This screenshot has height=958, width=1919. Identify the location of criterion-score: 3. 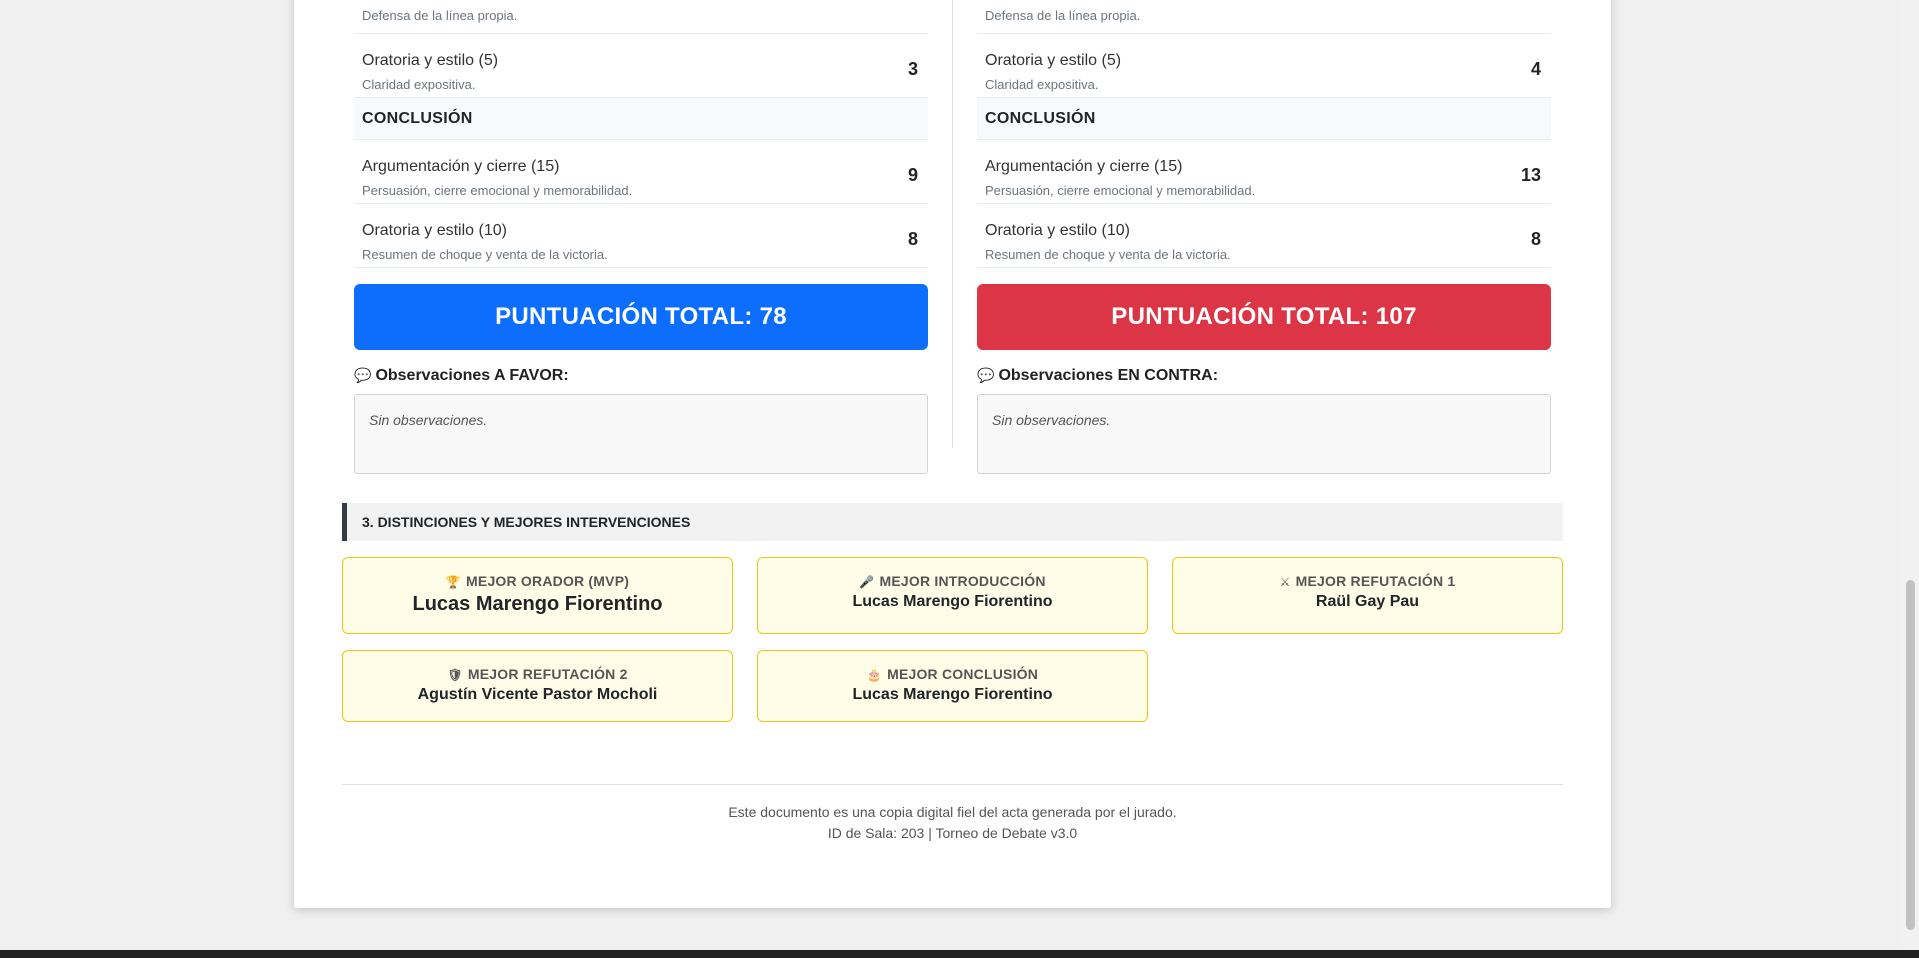
(912, 69).